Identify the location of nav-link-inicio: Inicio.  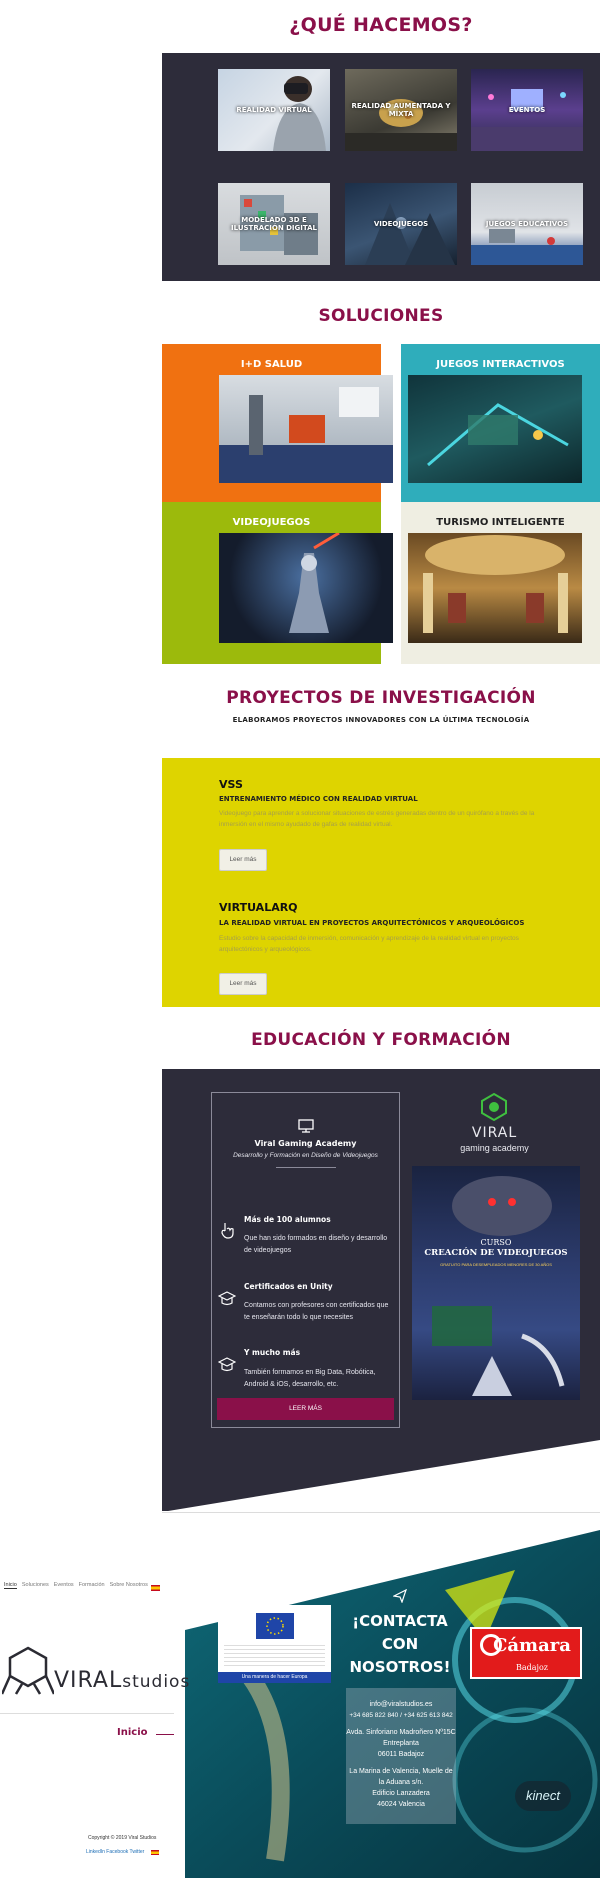
(10, 1585).